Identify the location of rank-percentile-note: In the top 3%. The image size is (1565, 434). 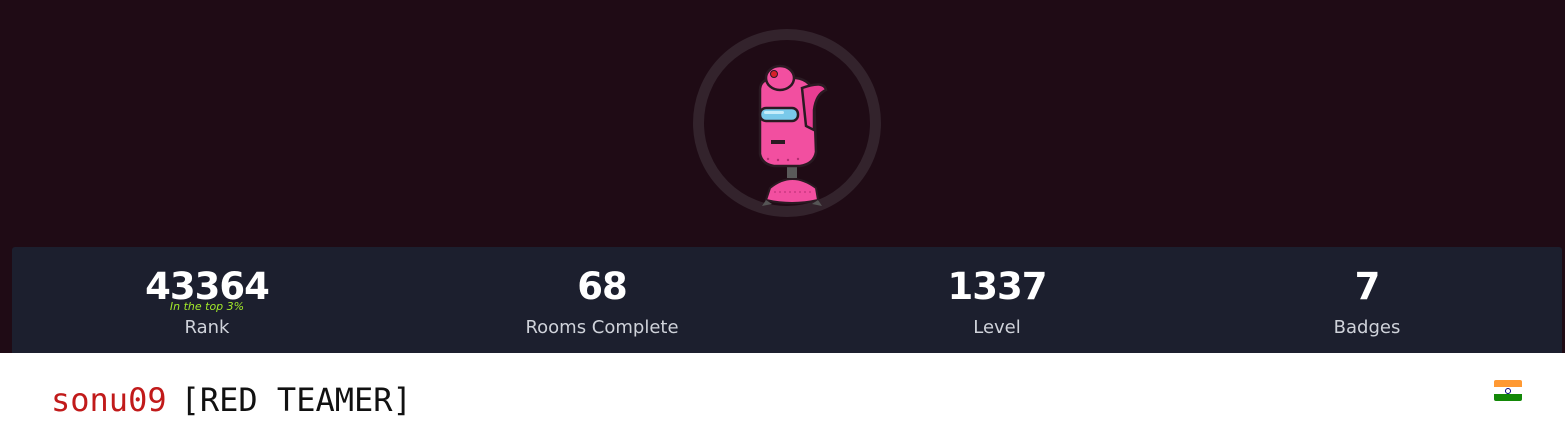
(207, 306).